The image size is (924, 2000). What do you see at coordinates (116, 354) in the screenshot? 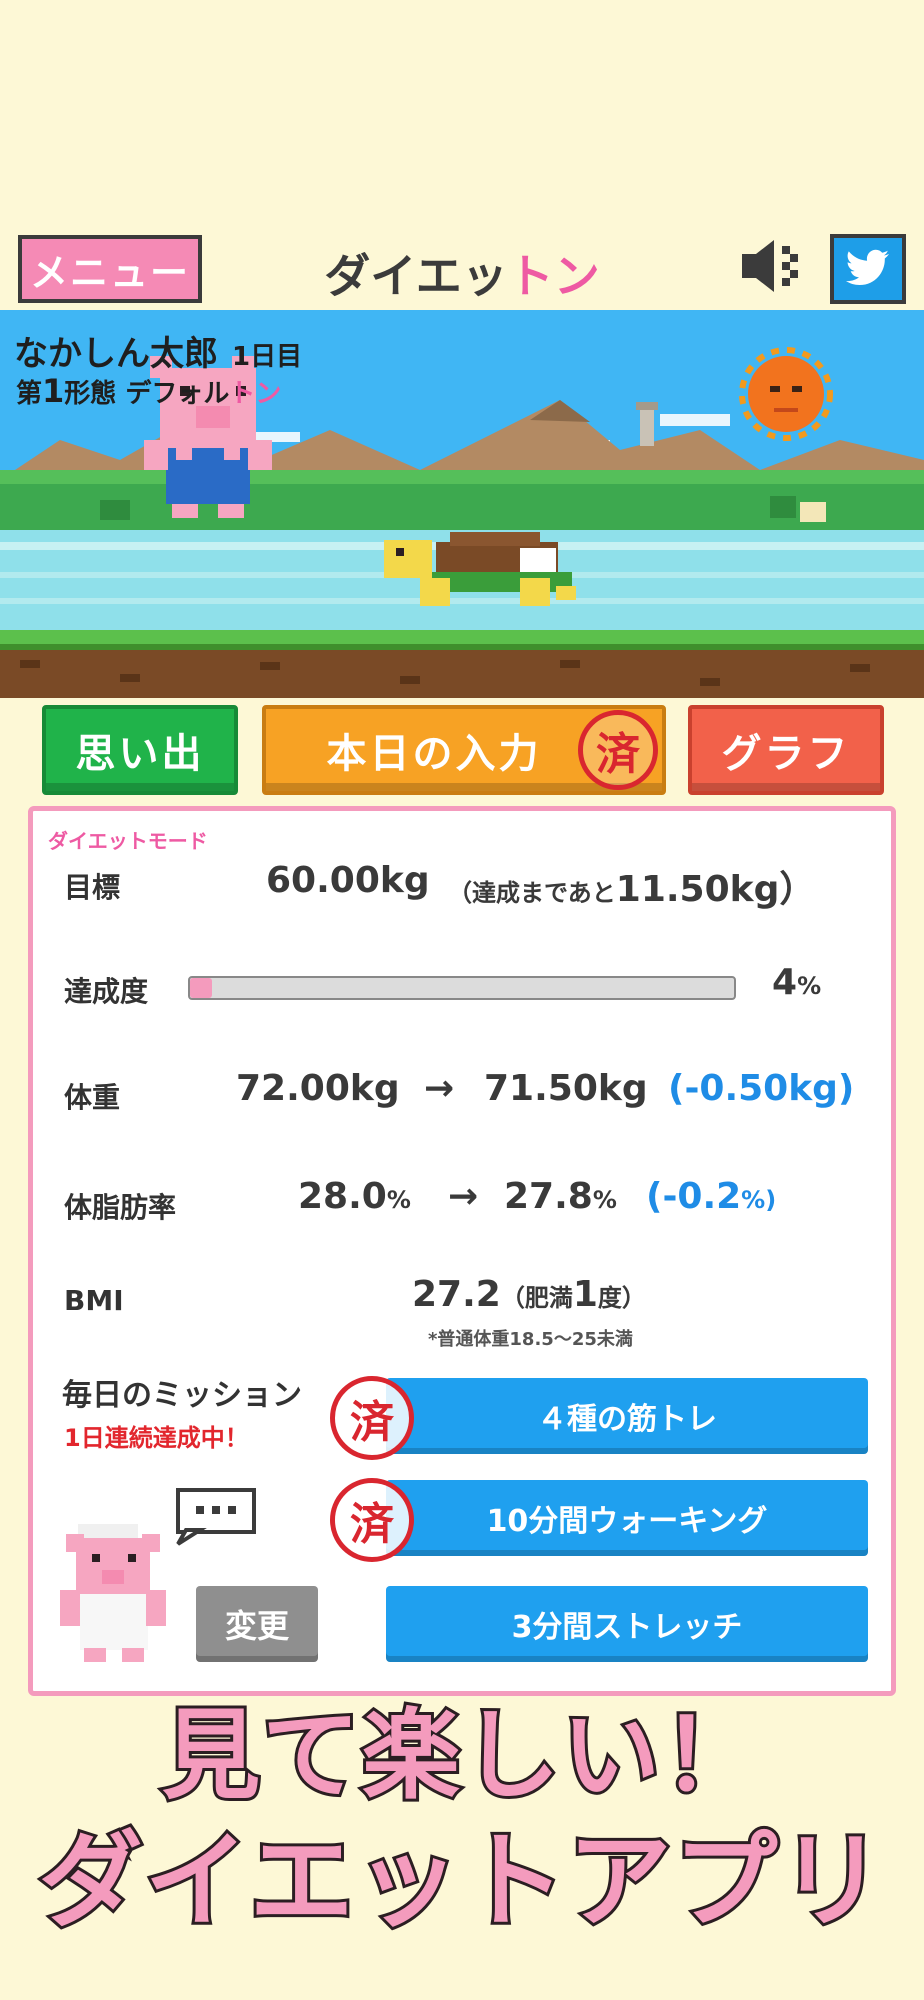
I see `player-name-text: なかしん太郎` at bounding box center [116, 354].